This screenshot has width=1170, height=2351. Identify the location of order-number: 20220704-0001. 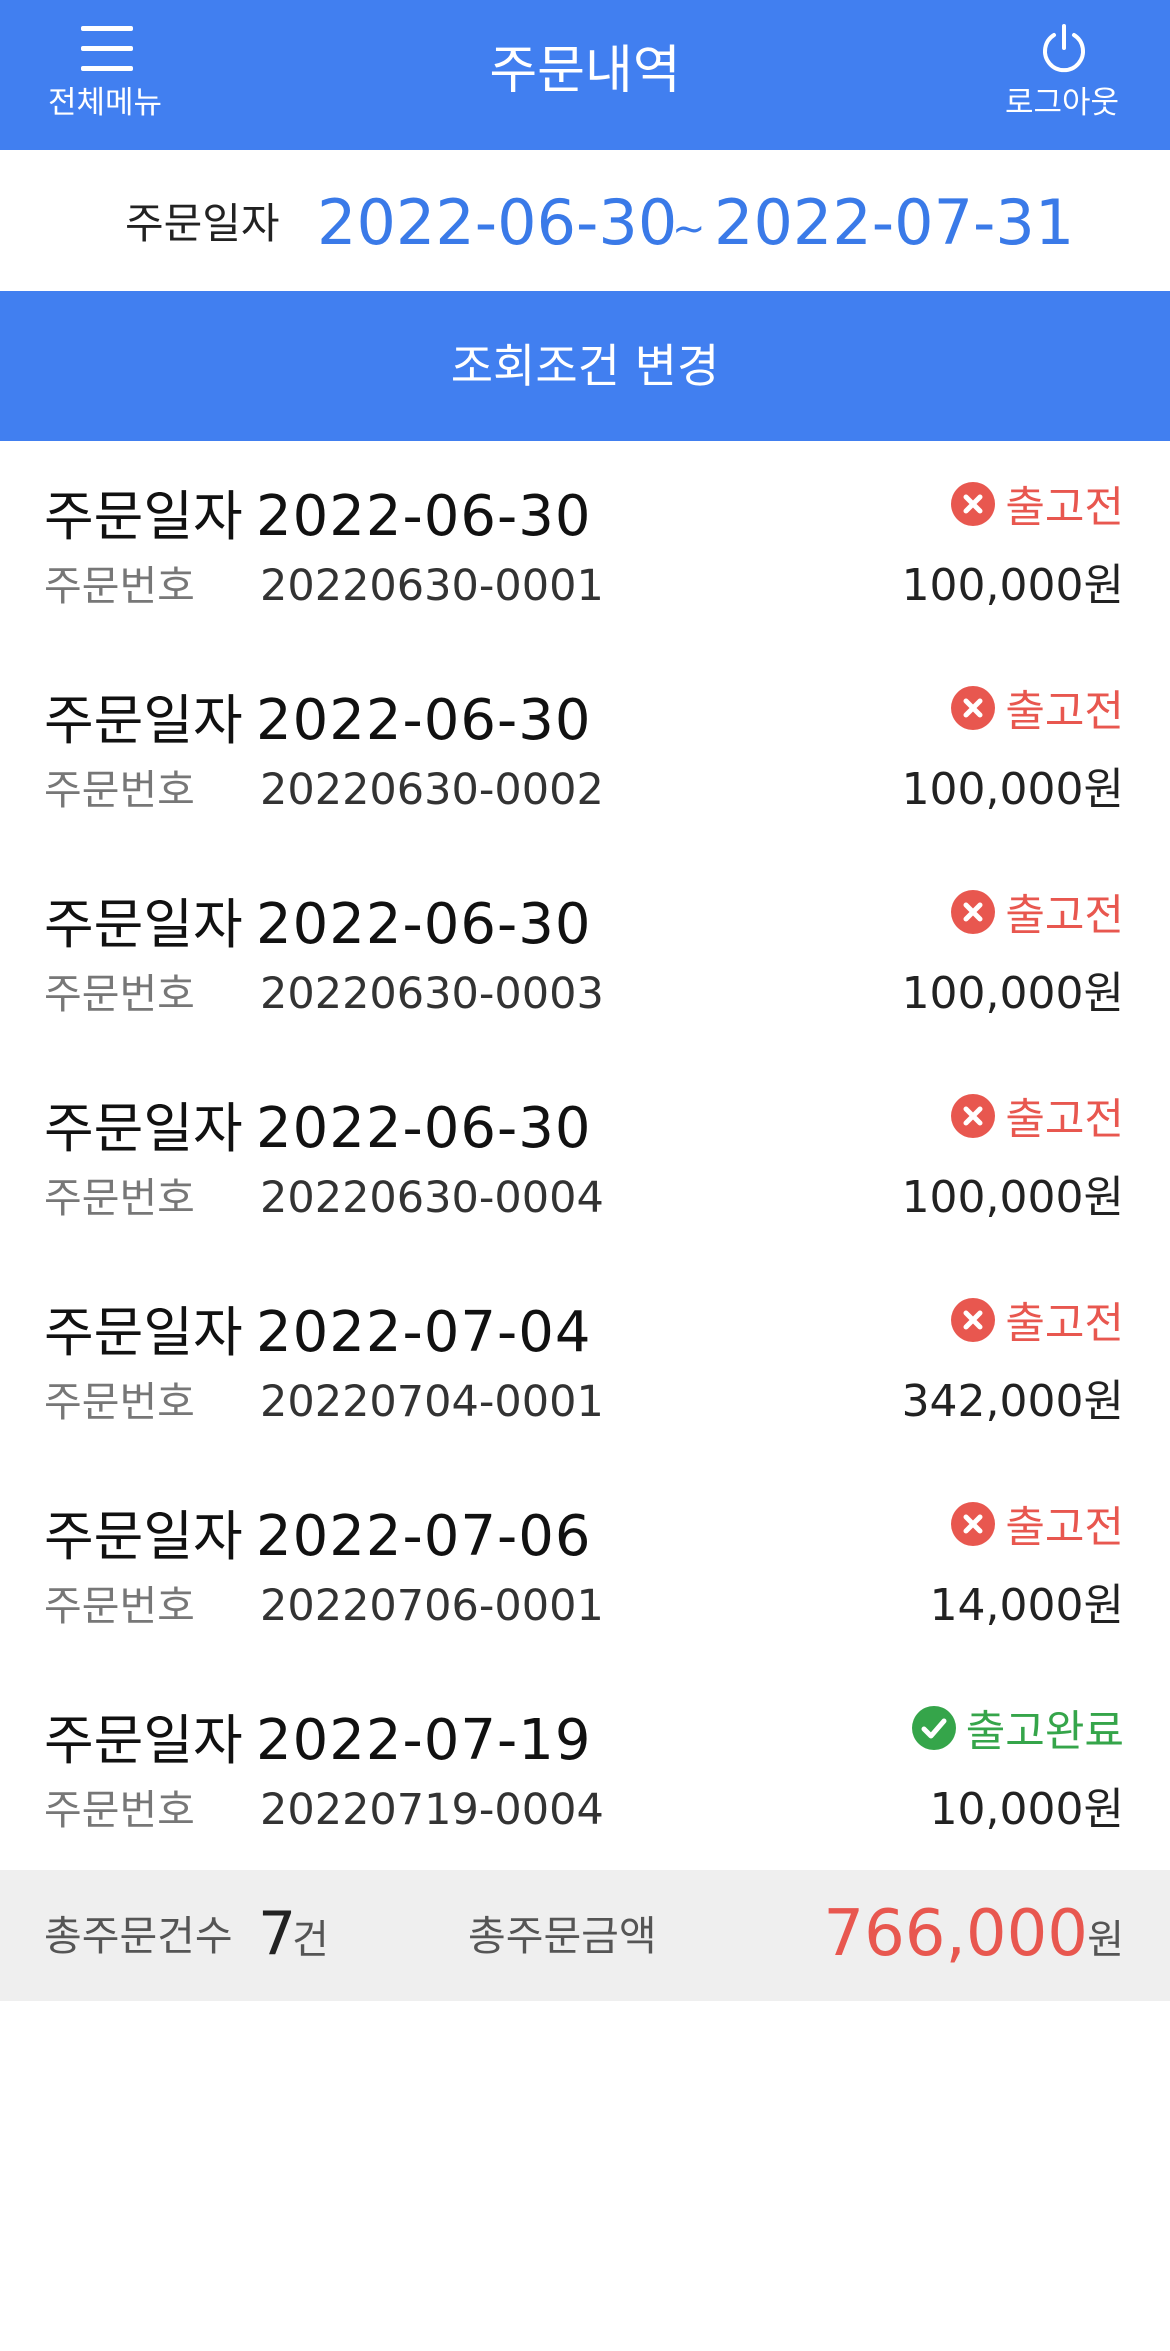
(432, 1402).